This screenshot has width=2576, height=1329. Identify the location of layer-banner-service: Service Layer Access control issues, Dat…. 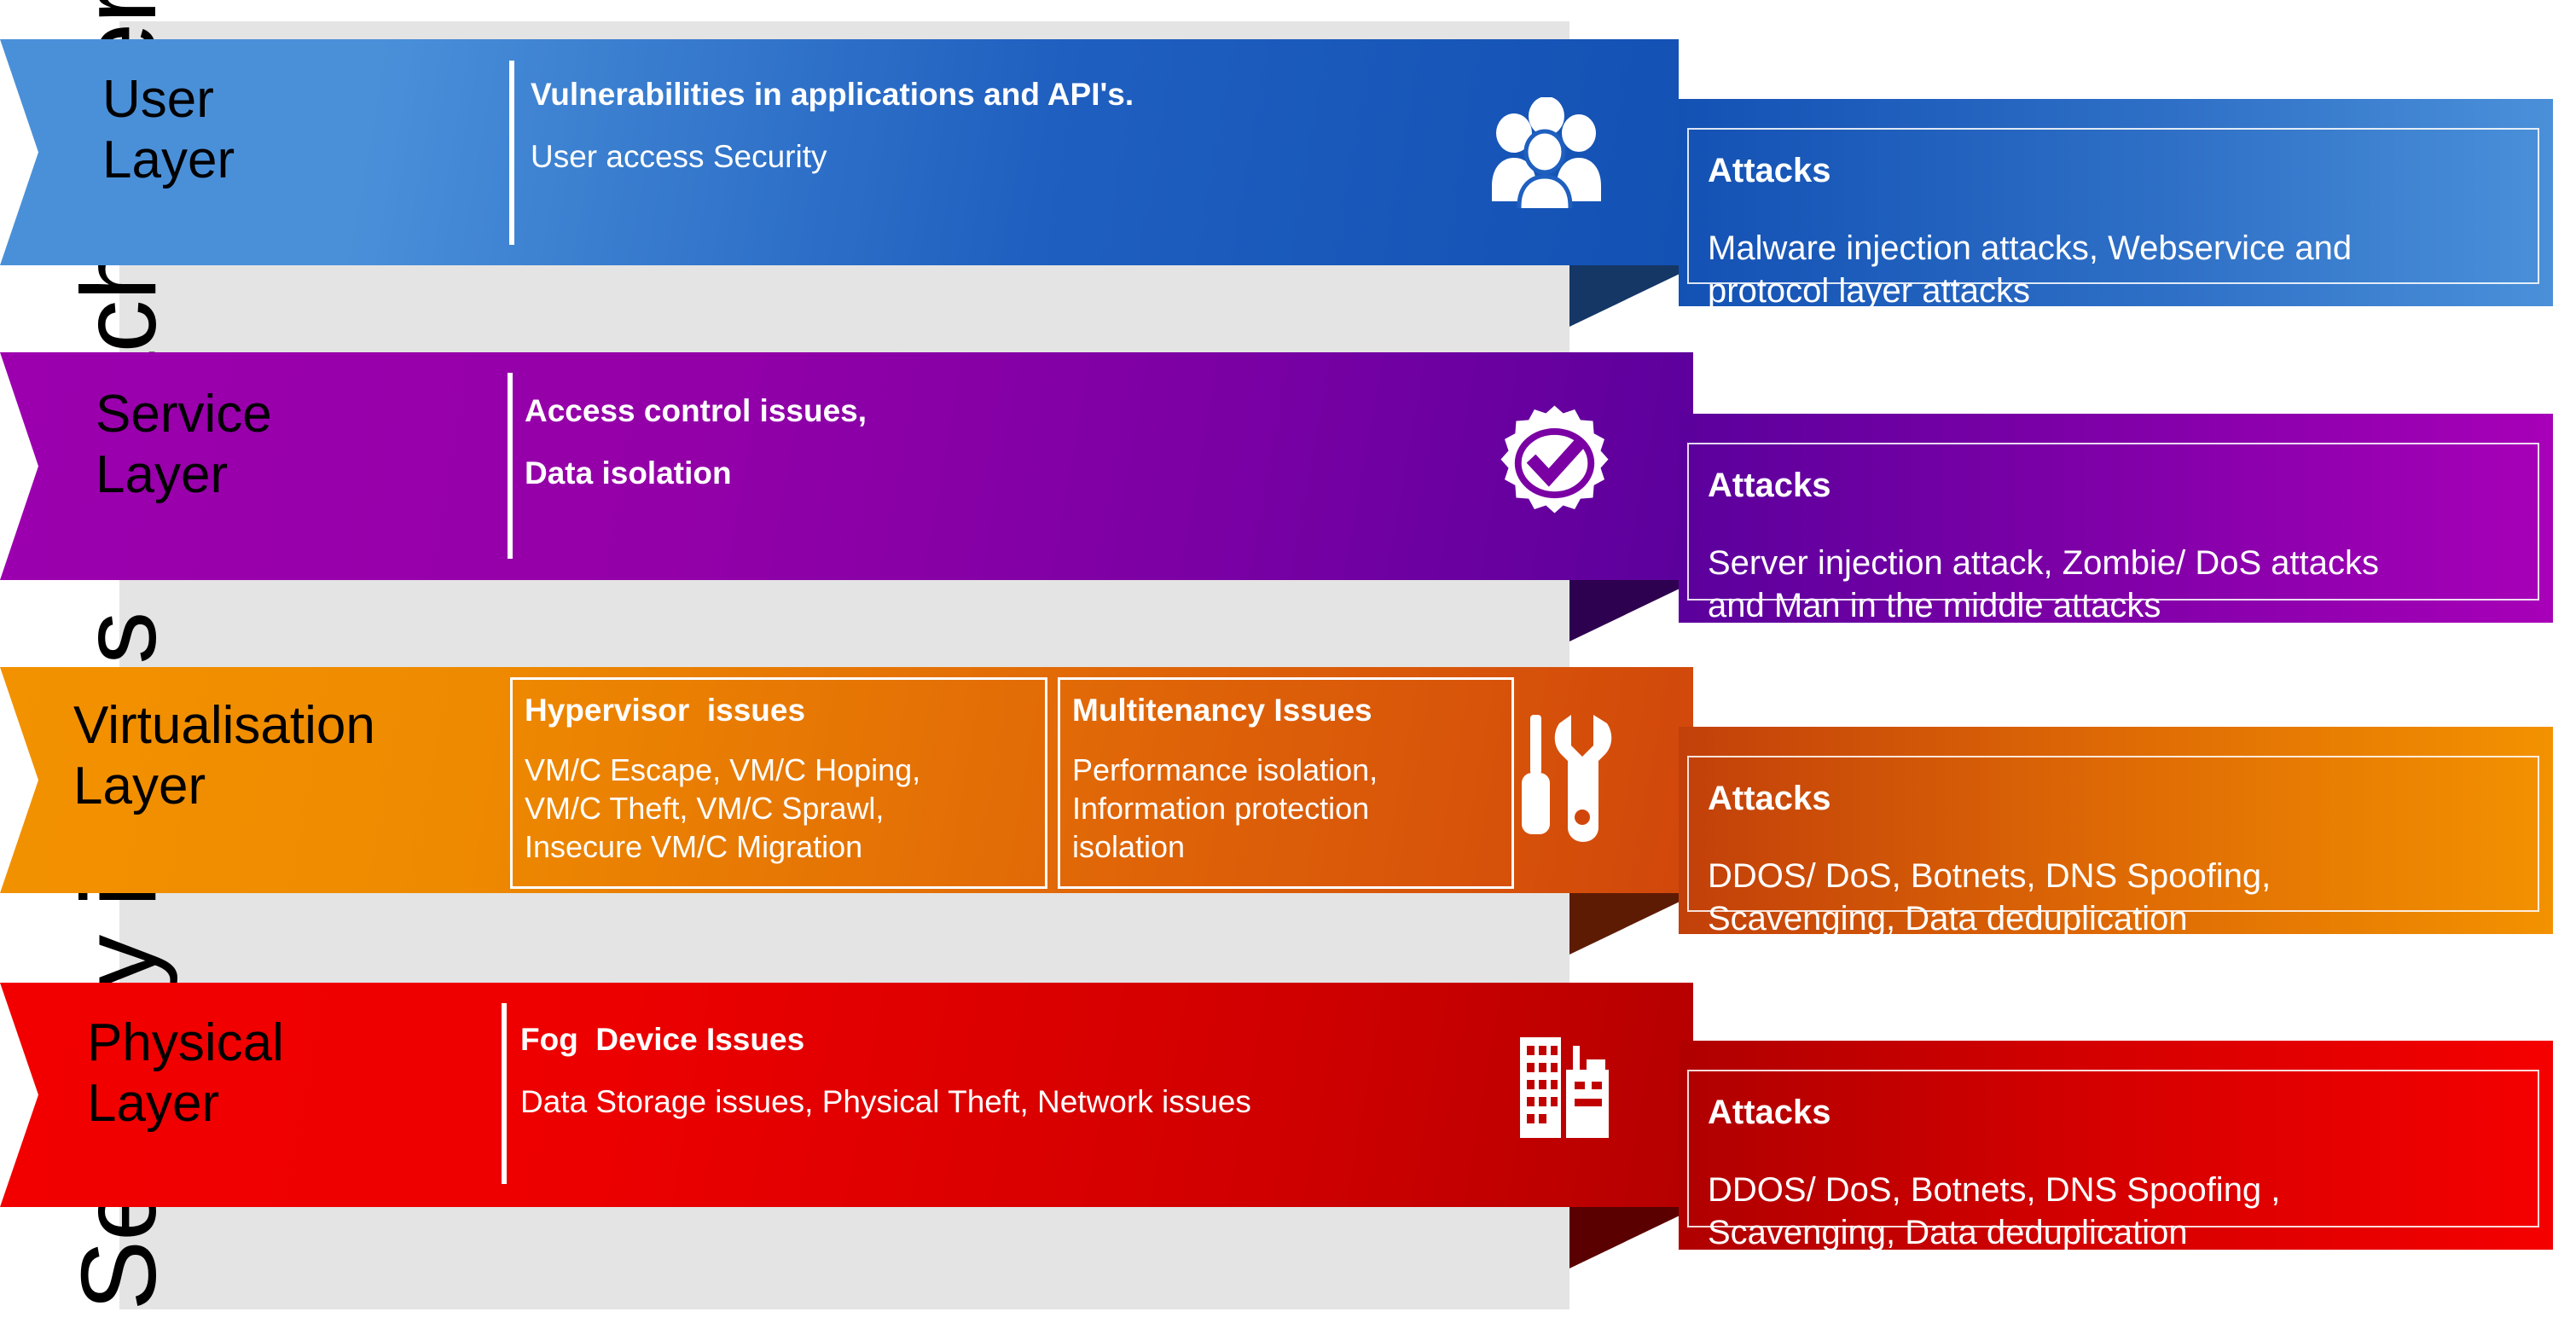
(846, 466).